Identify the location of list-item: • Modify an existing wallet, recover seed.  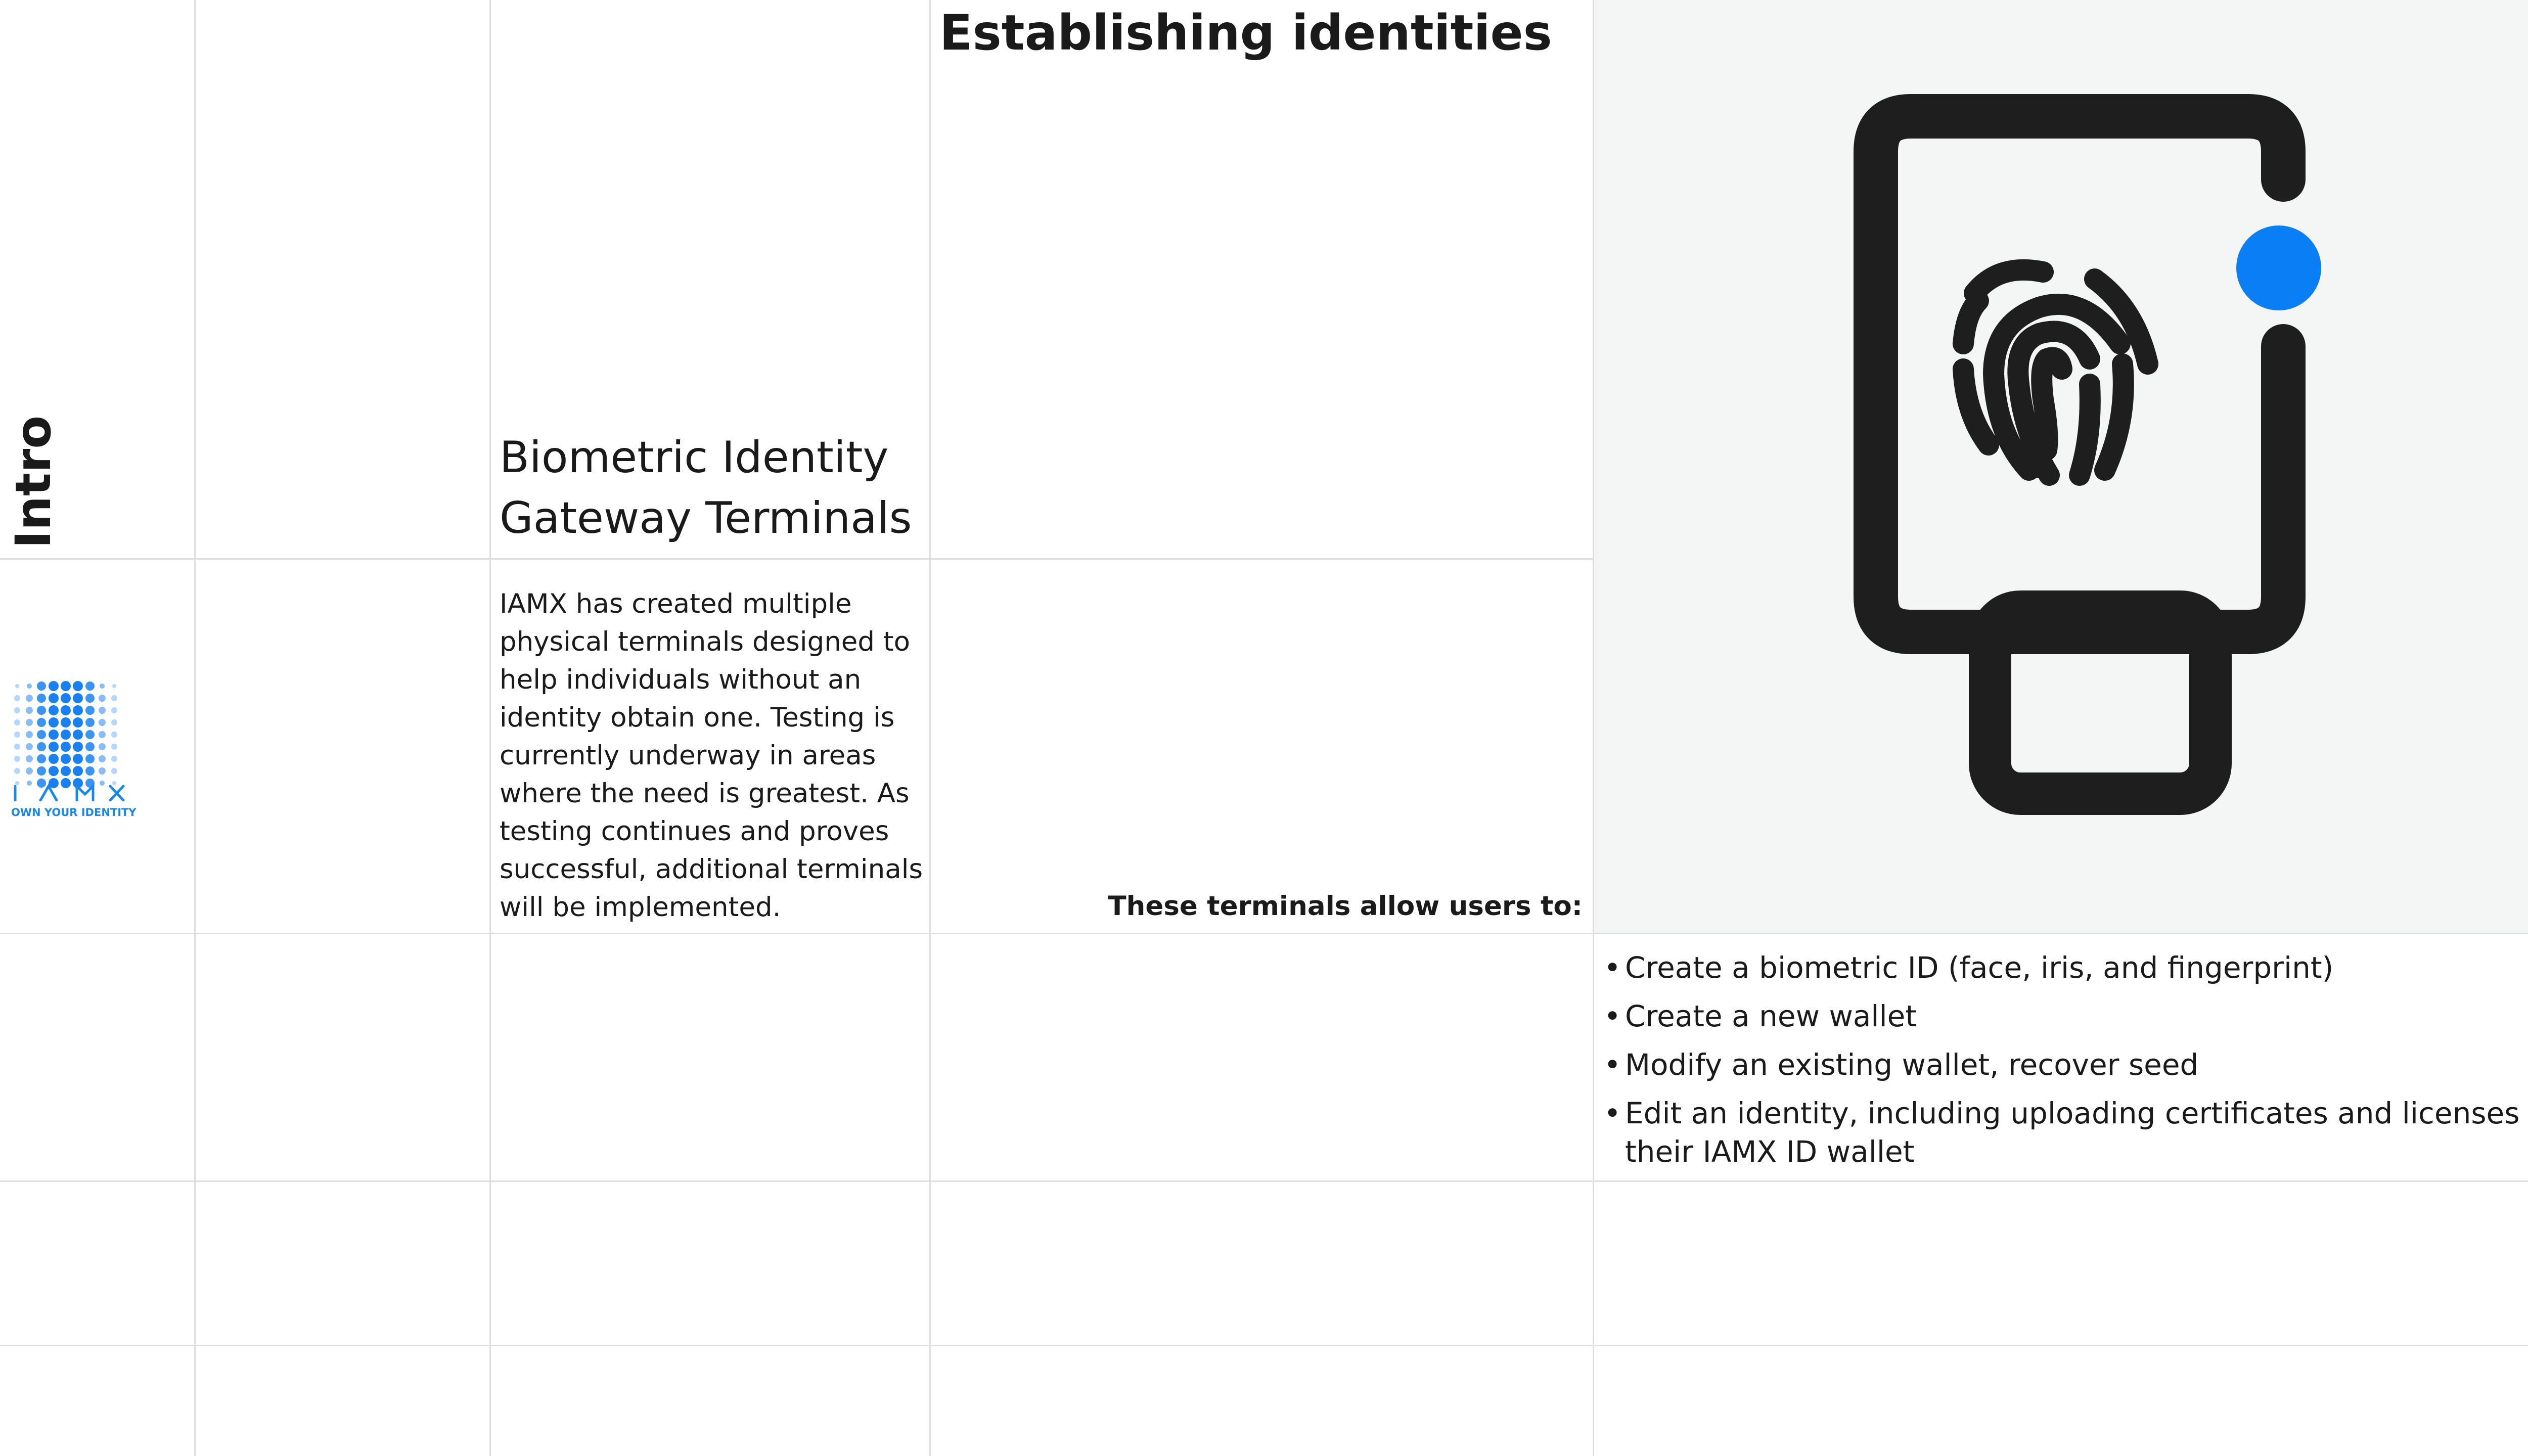
(2066, 1064).